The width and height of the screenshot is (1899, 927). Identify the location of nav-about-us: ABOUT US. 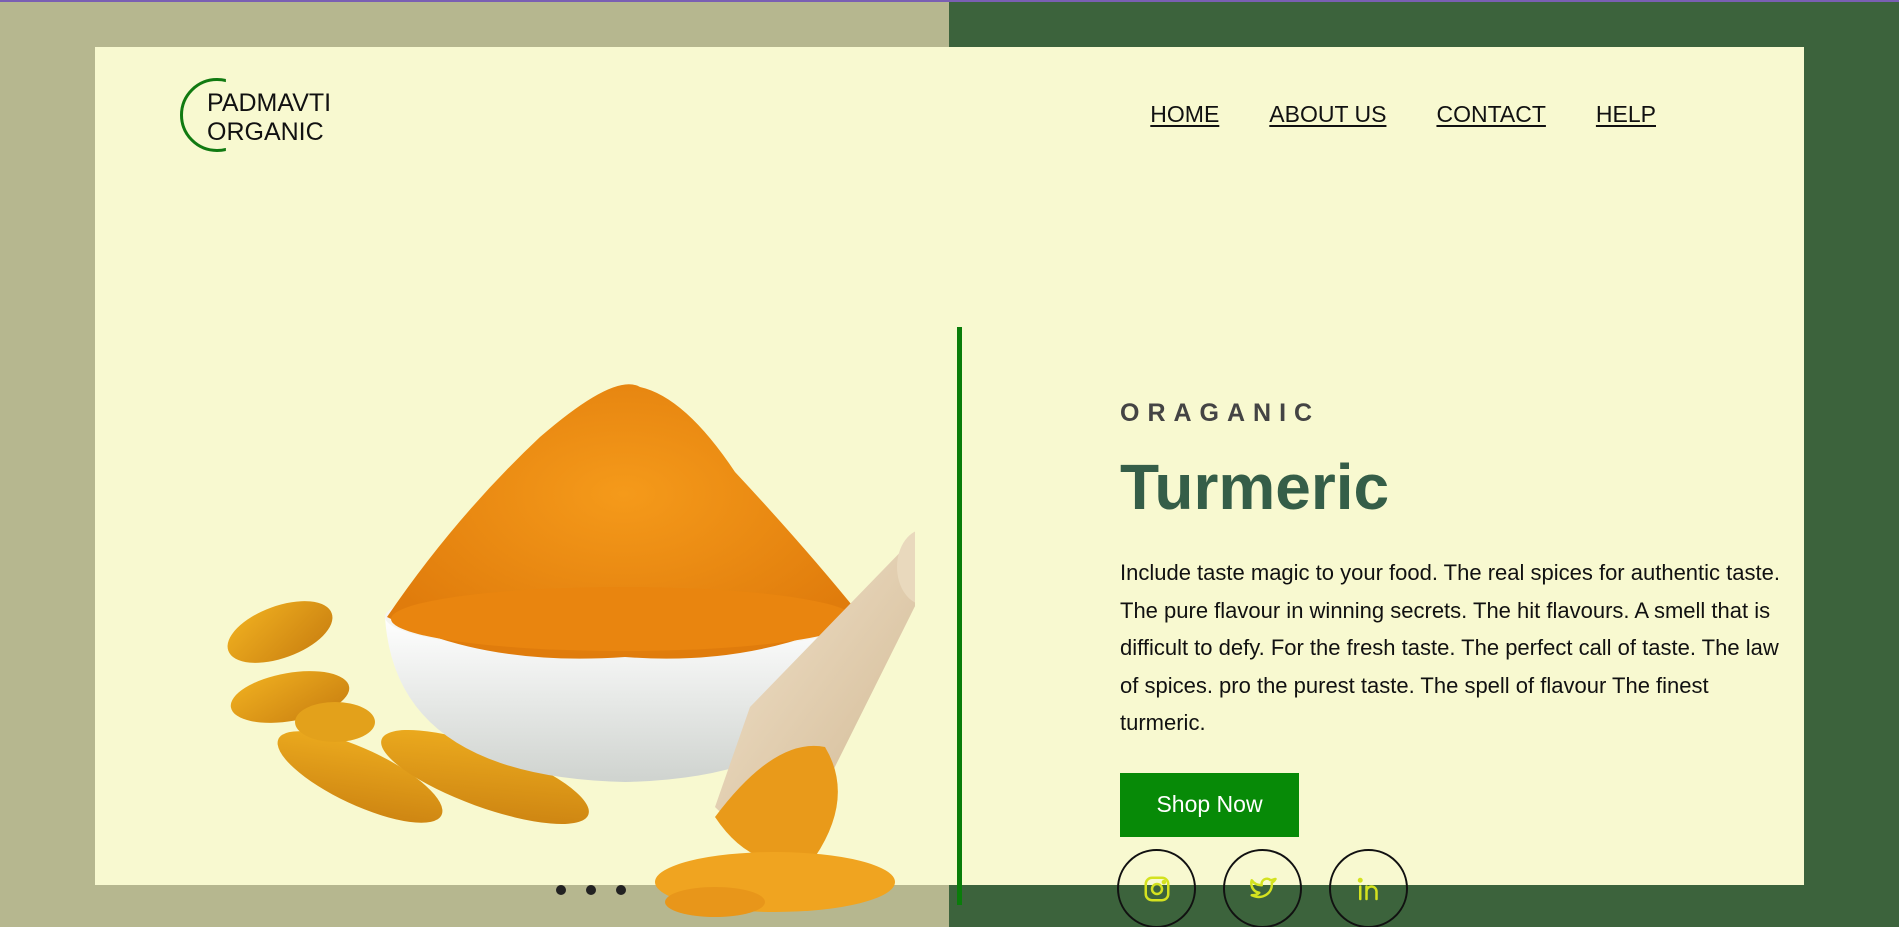
(1327, 114).